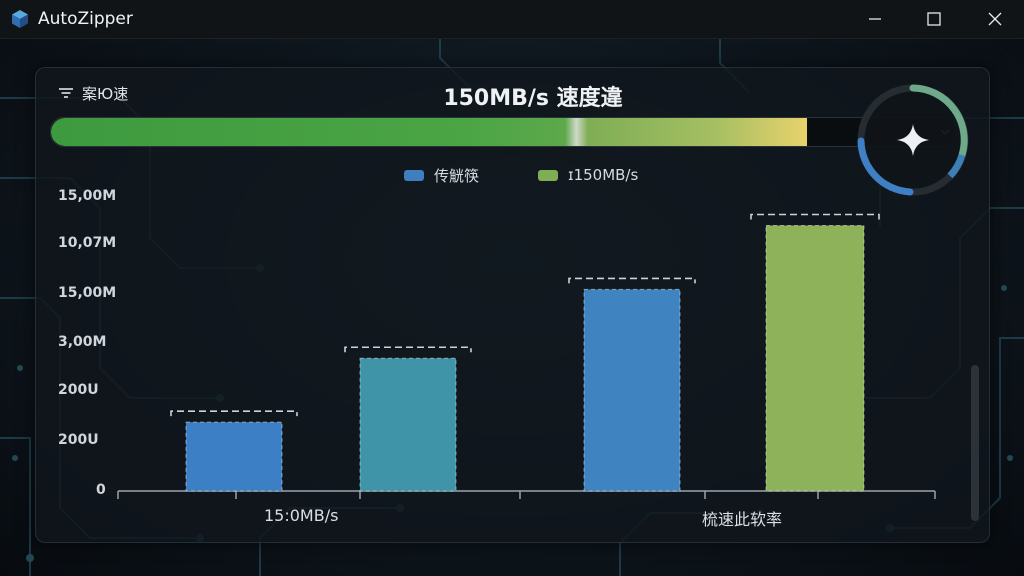  Describe the element at coordinates (301, 515) in the screenshot. I see `x-tick-label: 15:0MB/s` at that location.